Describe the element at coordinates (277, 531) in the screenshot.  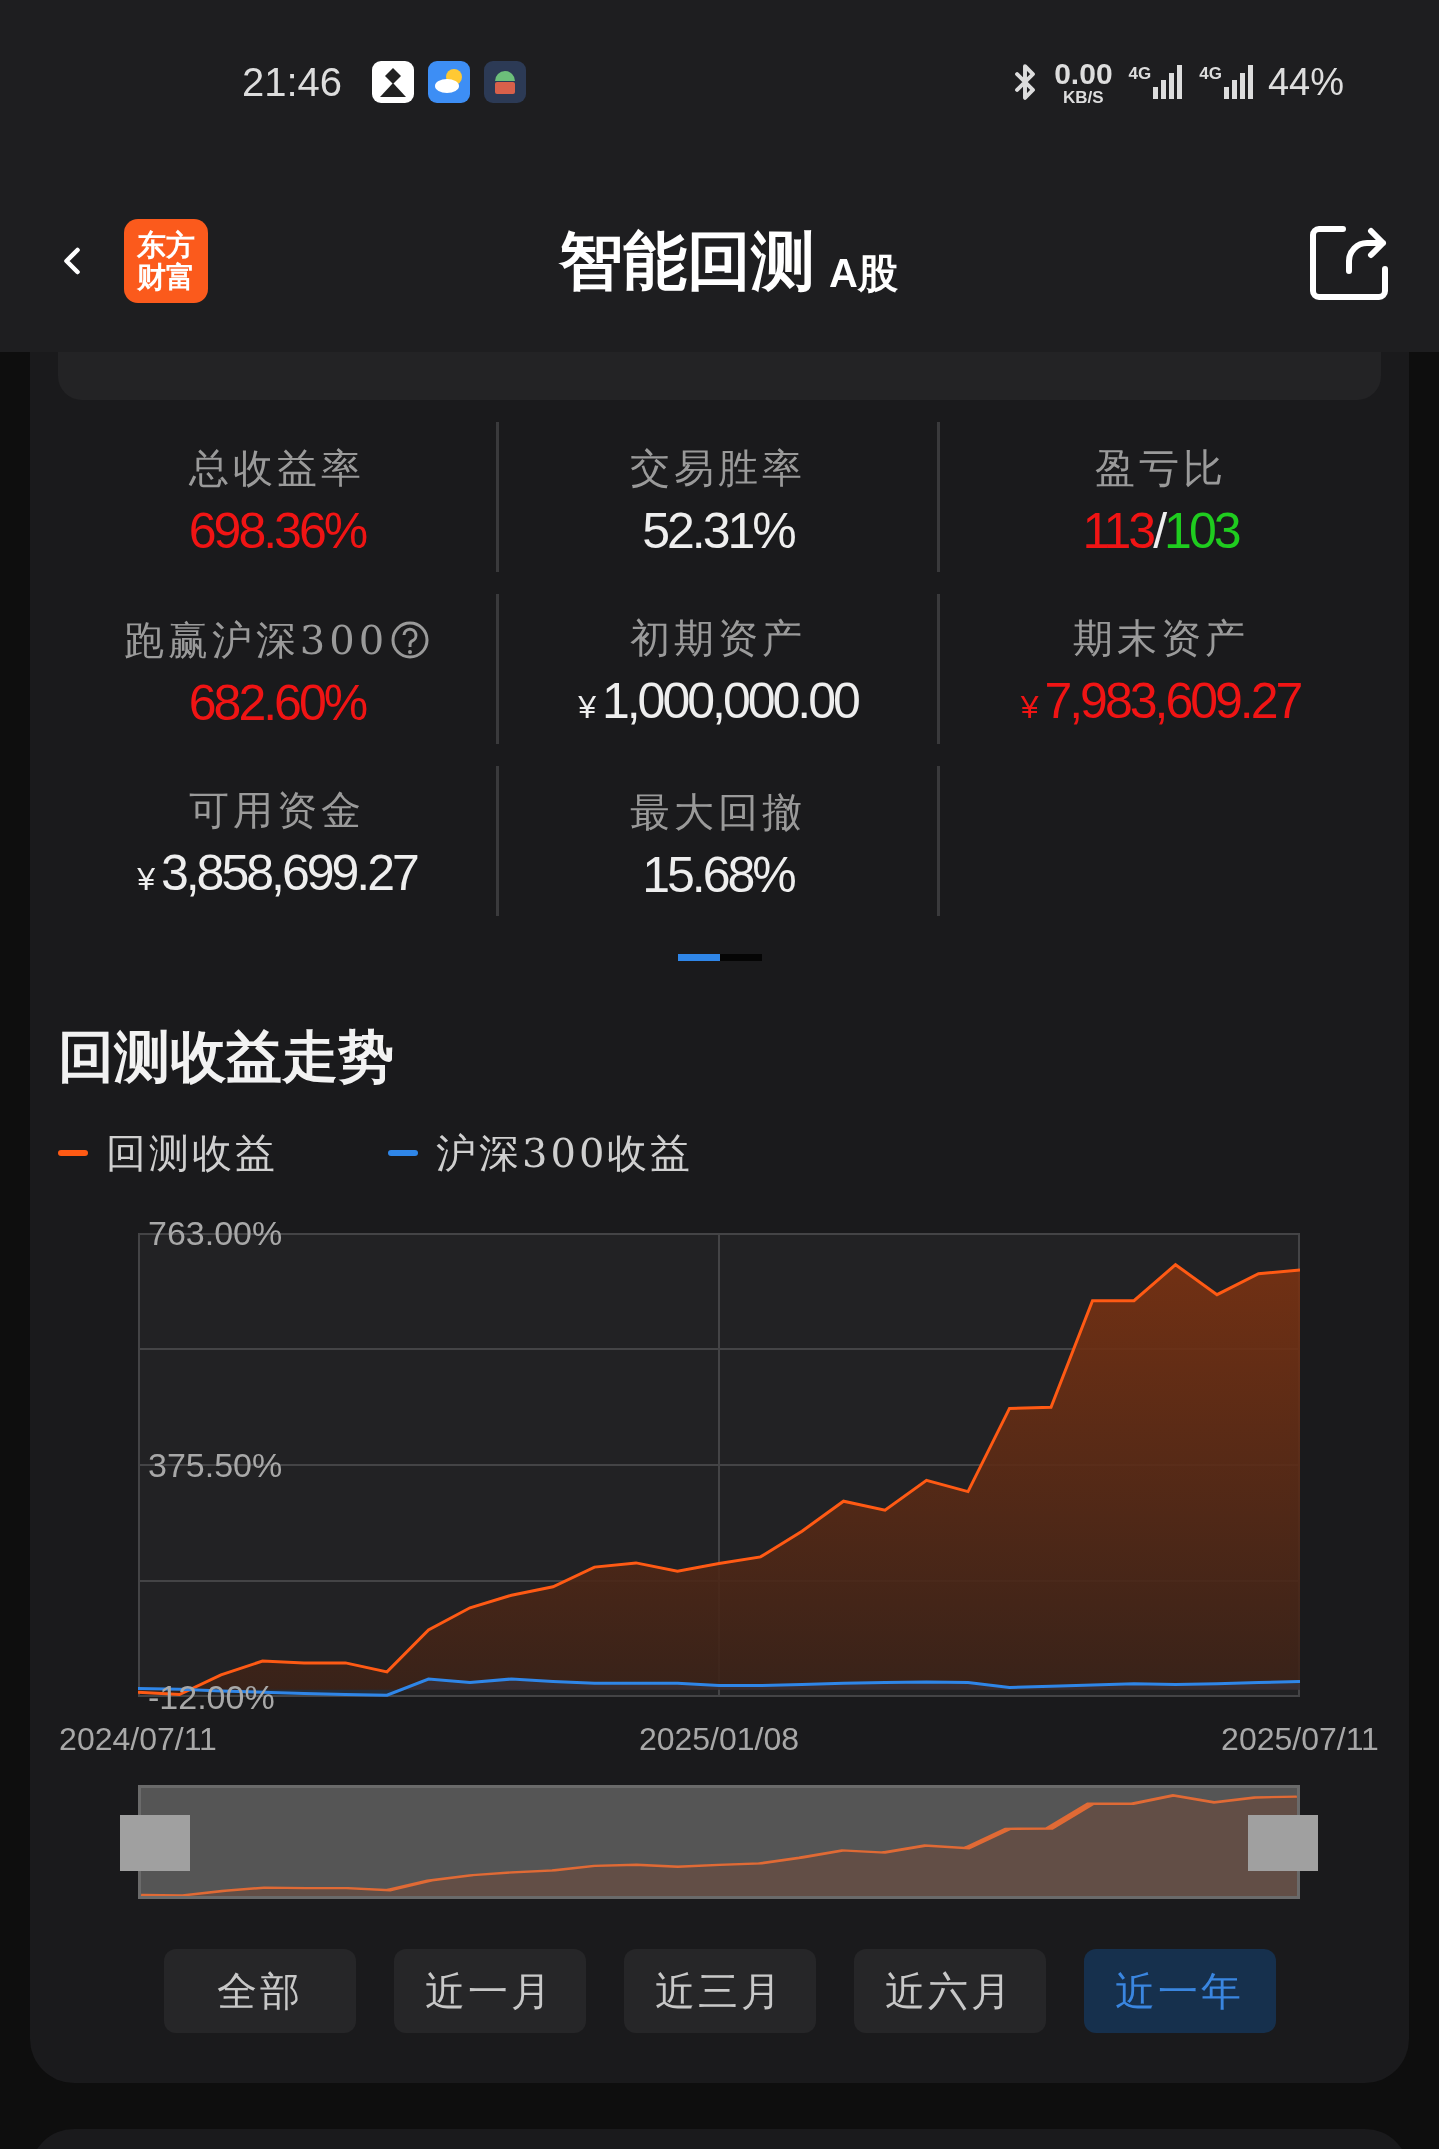
I see `stat-value: 698.36%` at that location.